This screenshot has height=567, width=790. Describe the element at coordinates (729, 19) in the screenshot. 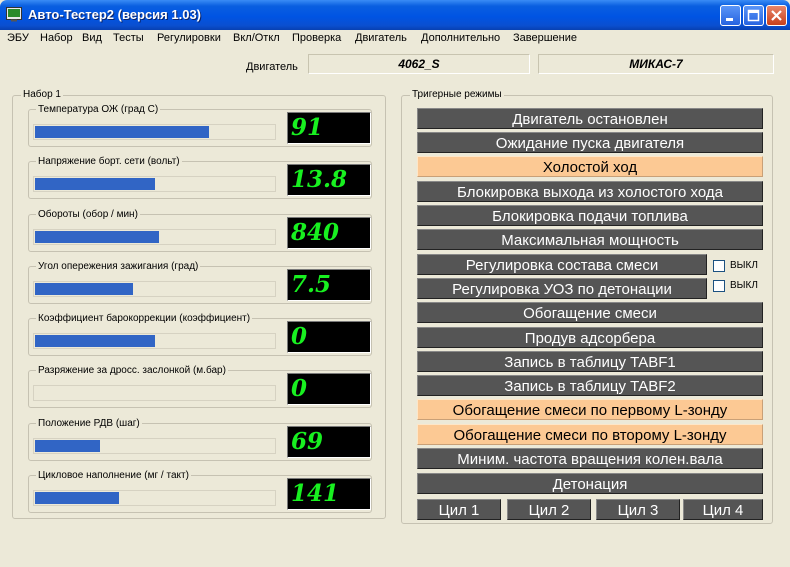

I see `minimize-icon` at that location.